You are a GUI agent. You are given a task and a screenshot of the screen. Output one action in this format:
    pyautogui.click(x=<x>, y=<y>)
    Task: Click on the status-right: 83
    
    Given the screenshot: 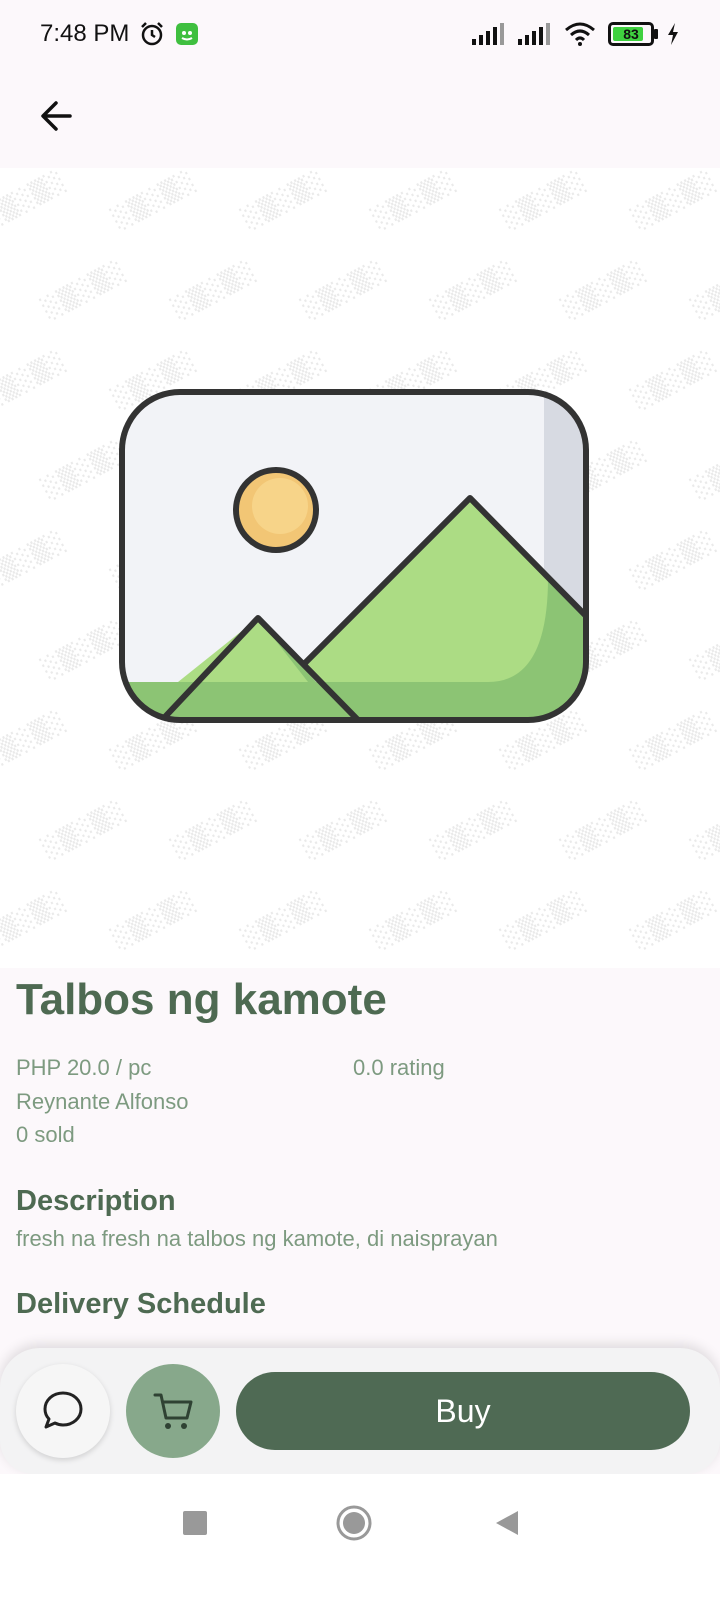 What is the action you would take?
    pyautogui.click(x=576, y=34)
    